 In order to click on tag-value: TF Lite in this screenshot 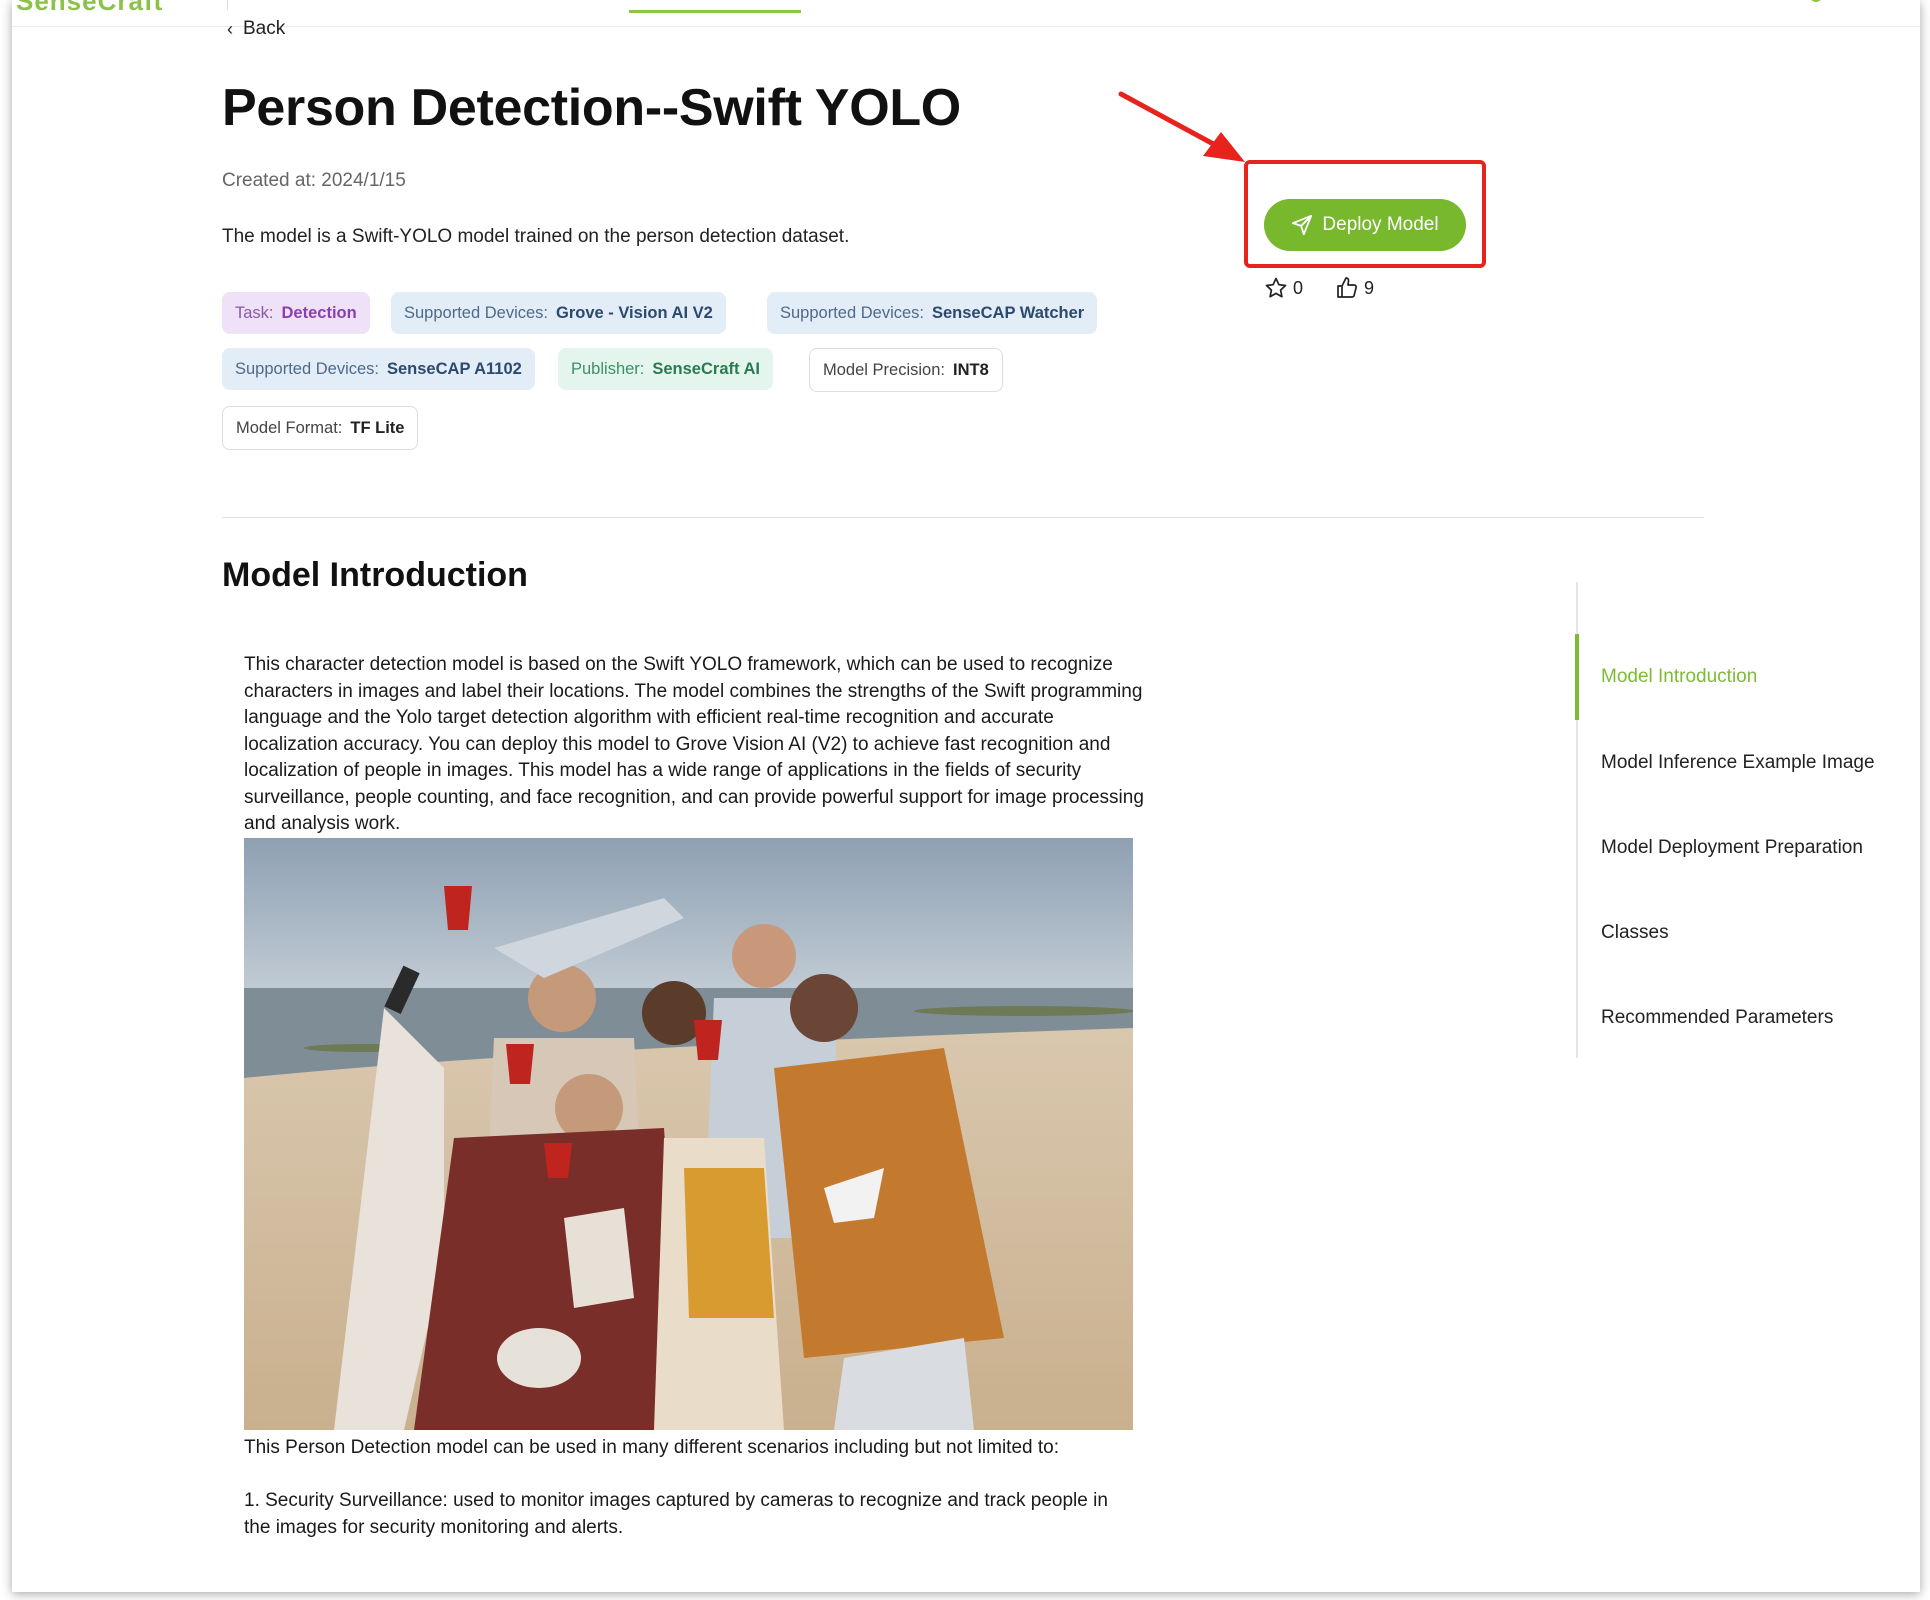, I will do `click(377, 427)`.